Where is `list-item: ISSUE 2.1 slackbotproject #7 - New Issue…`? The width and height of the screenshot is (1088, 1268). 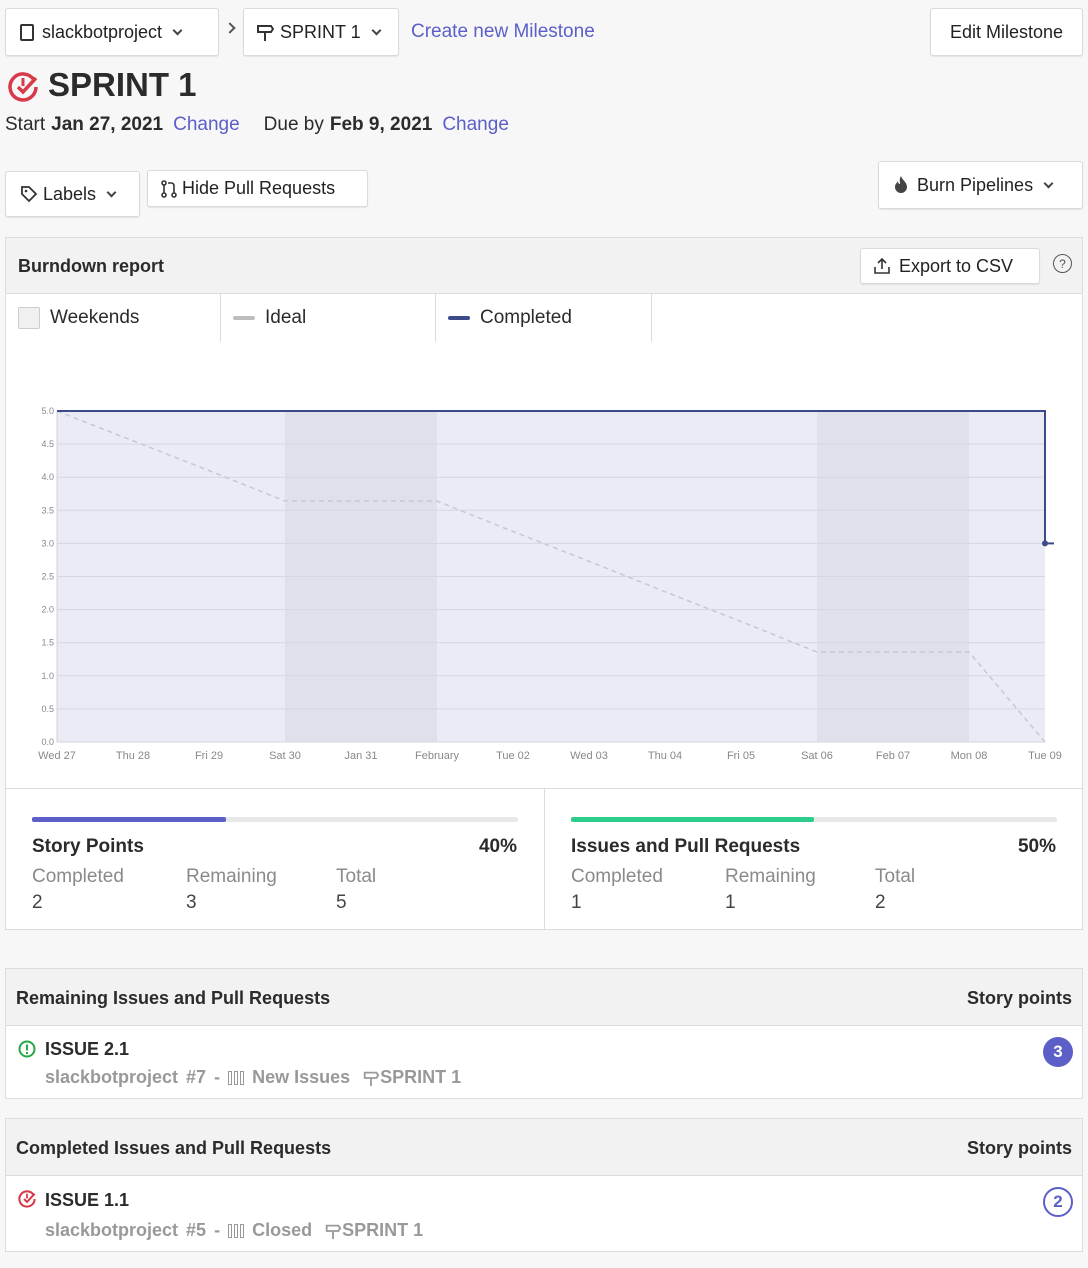
list-item: ISSUE 2.1 slackbotproject #7 - New Issue… is located at coordinates (544, 1062).